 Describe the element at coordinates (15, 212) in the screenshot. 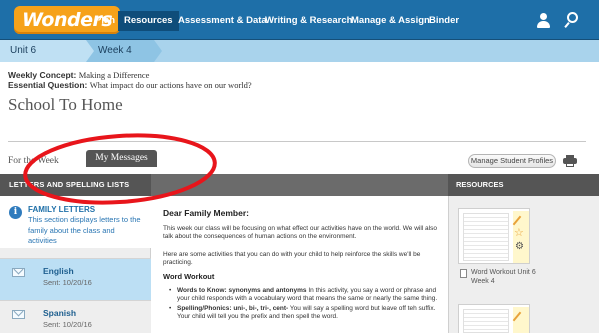

I see `info-icon: i` at that location.